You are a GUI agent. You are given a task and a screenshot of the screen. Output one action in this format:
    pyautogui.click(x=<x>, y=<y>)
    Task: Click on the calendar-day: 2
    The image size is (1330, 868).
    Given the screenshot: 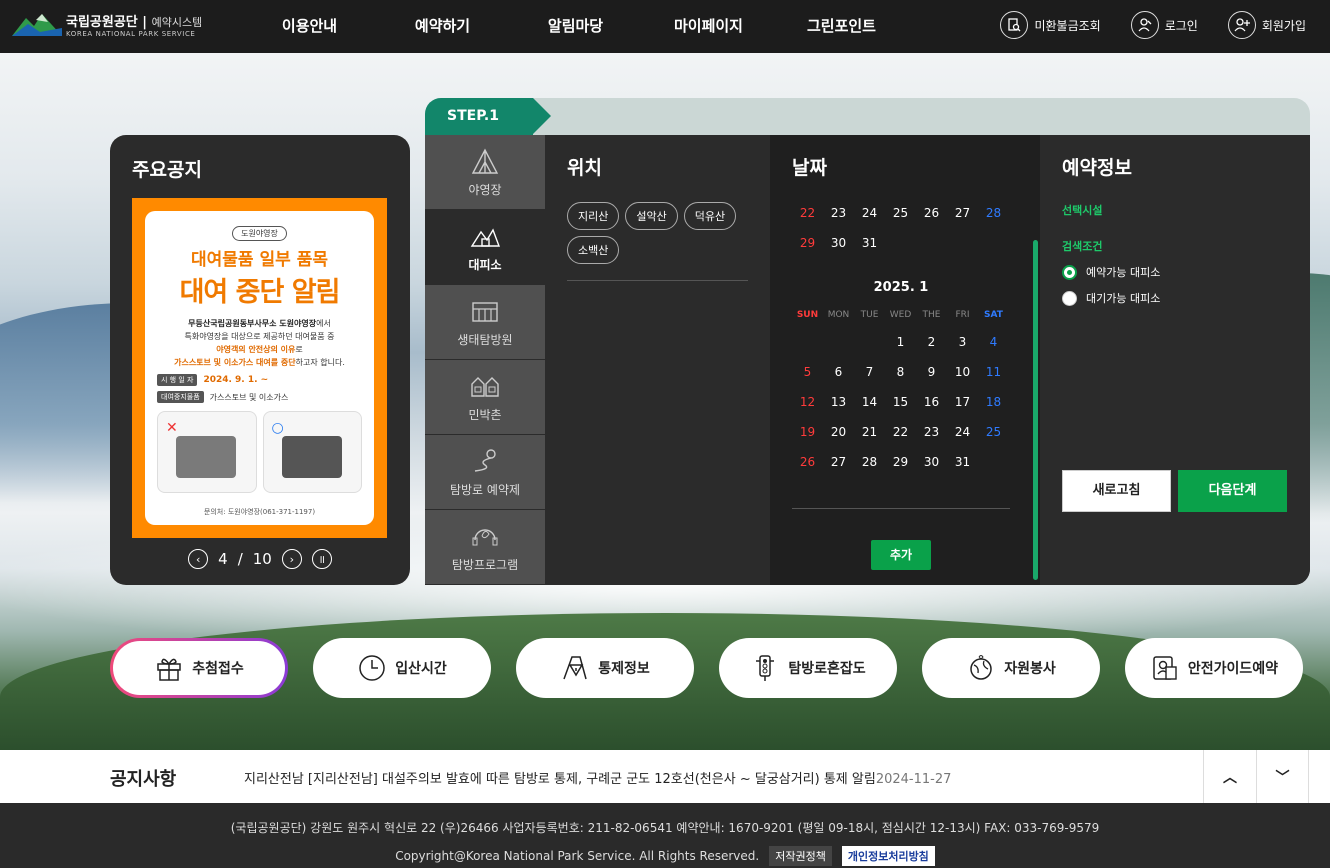 What is the action you would take?
    pyautogui.click(x=931, y=342)
    